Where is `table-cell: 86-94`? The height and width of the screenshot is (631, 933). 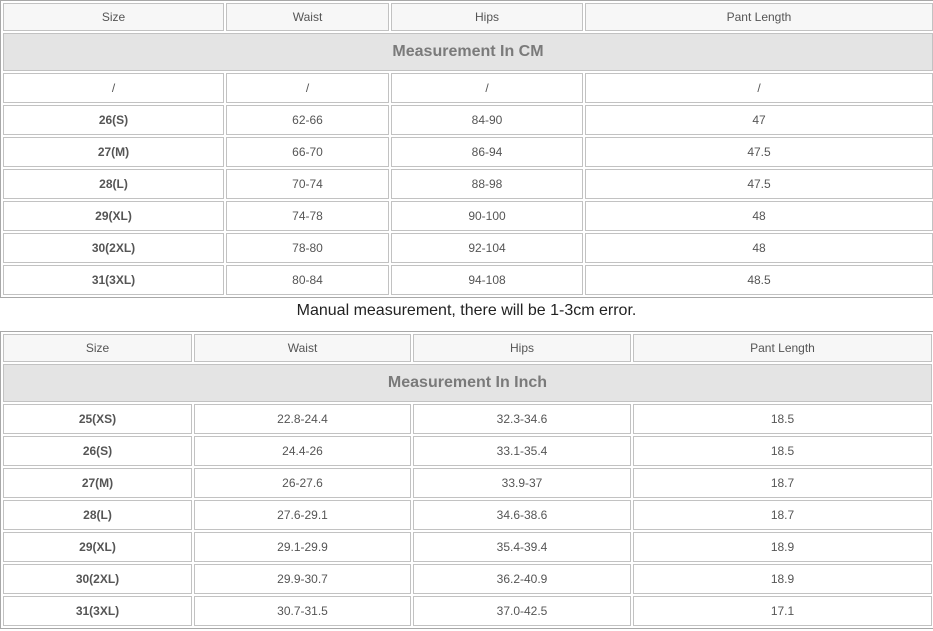
table-cell: 86-94 is located at coordinates (487, 152).